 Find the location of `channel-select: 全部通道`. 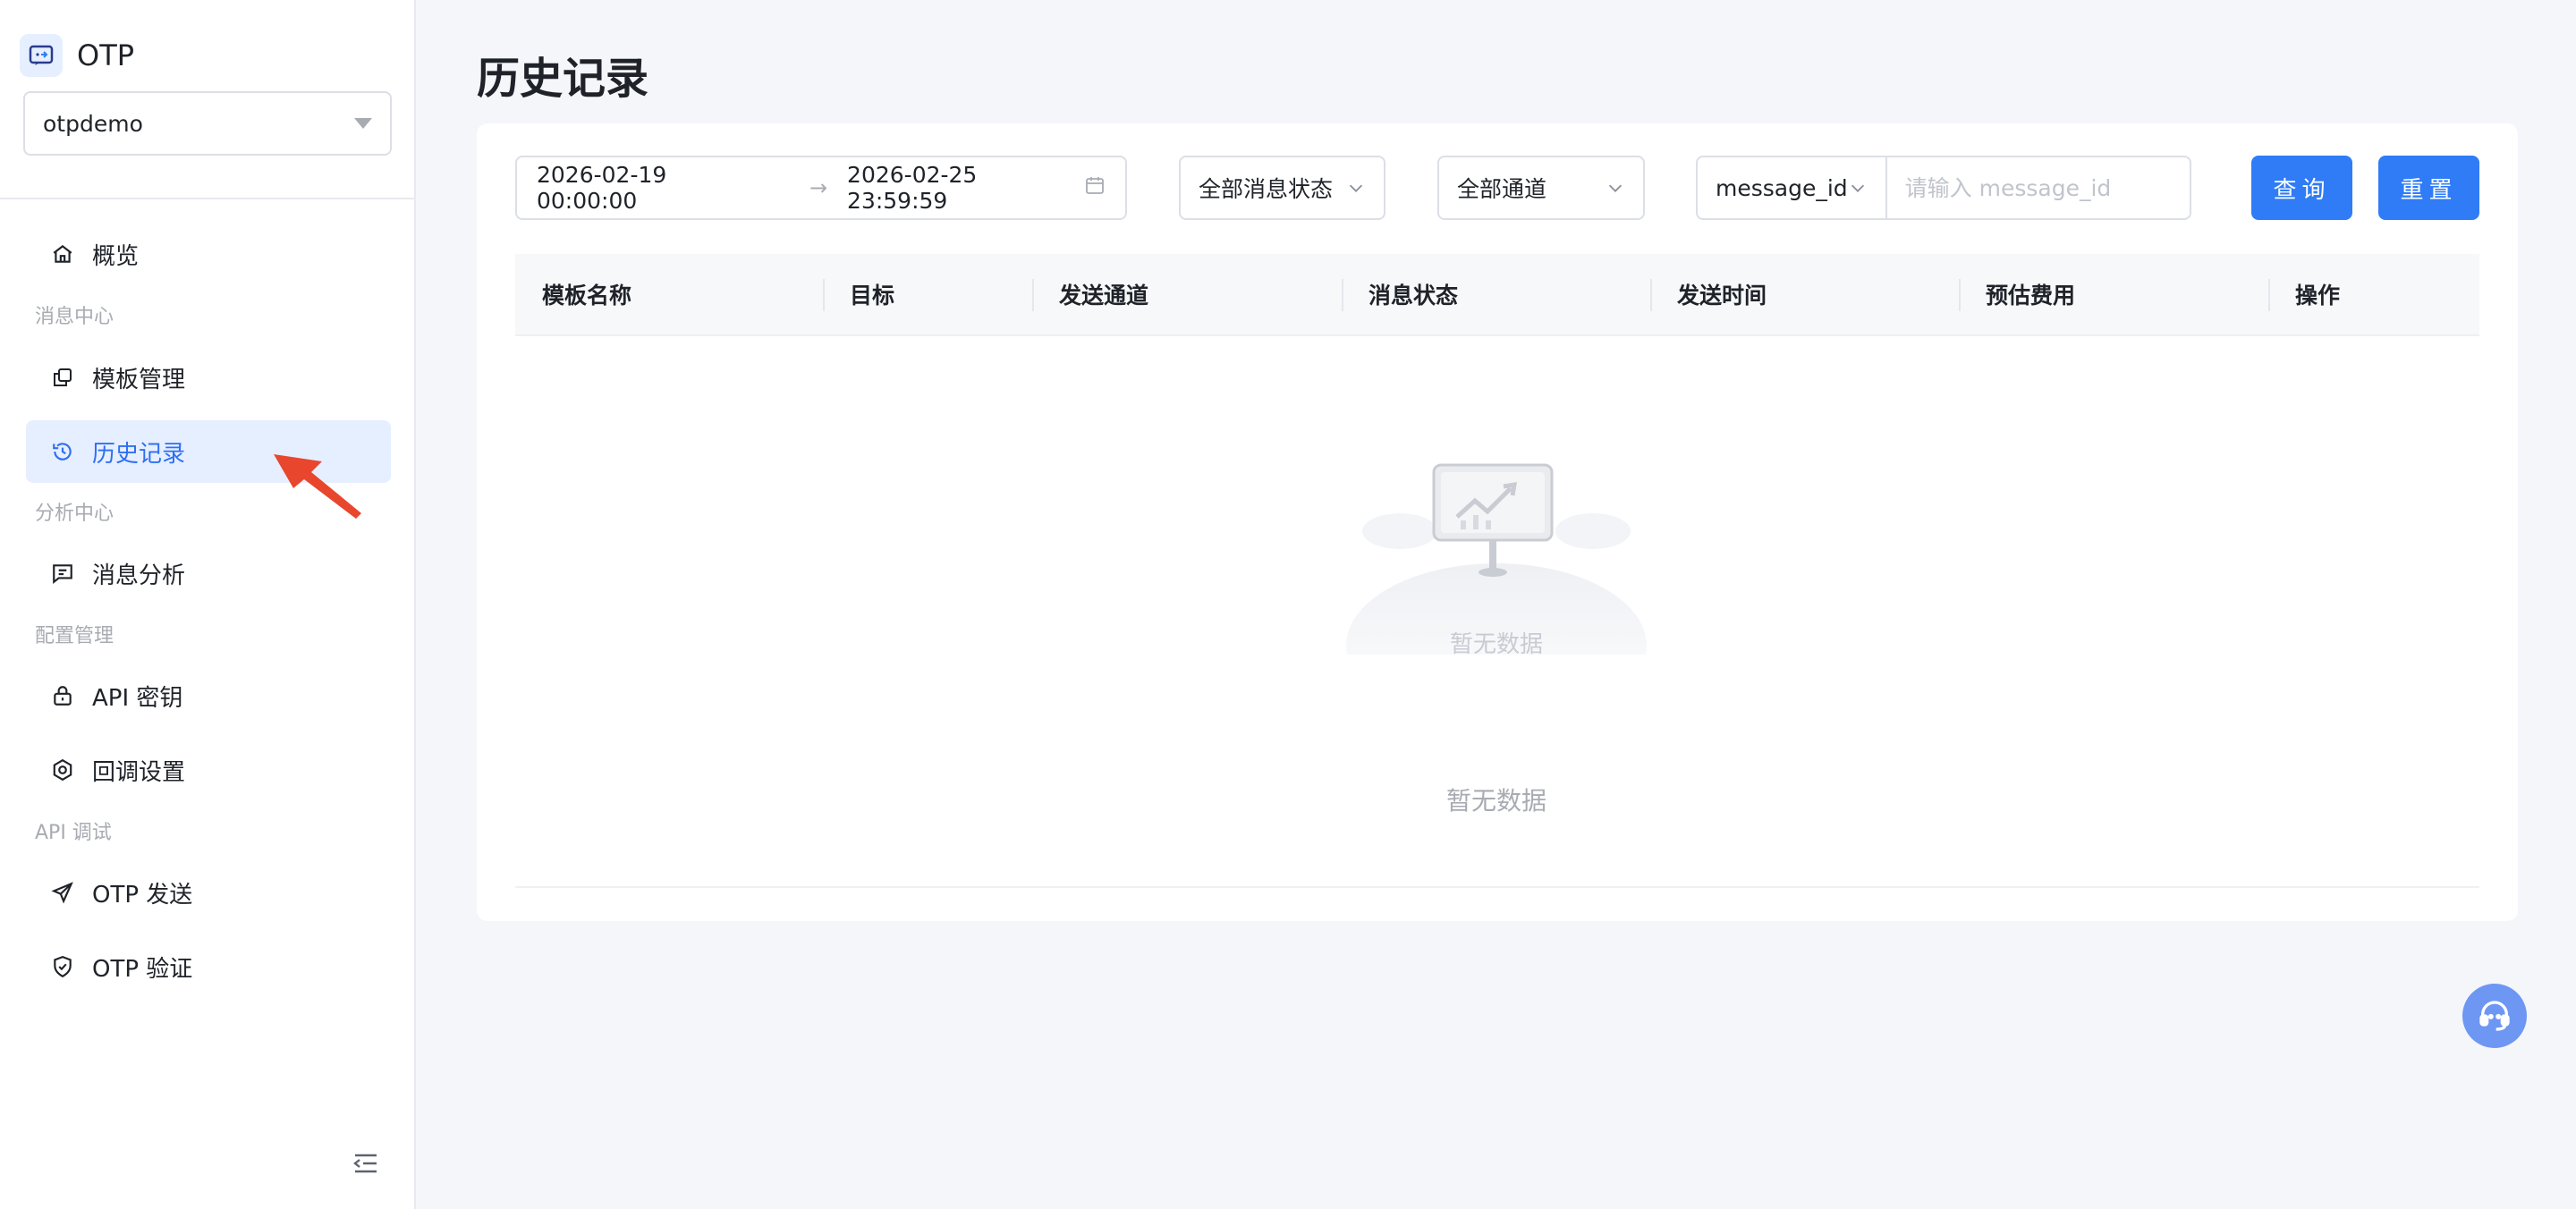

channel-select: 全部通道 is located at coordinates (1541, 188).